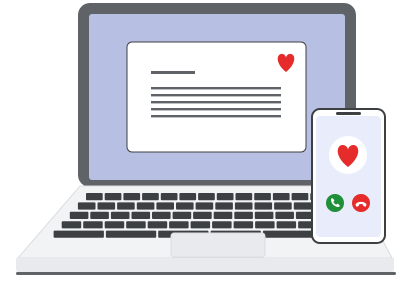 This screenshot has width=405, height=281. What do you see at coordinates (173, 72) in the screenshot?
I see `card-title-line` at bounding box center [173, 72].